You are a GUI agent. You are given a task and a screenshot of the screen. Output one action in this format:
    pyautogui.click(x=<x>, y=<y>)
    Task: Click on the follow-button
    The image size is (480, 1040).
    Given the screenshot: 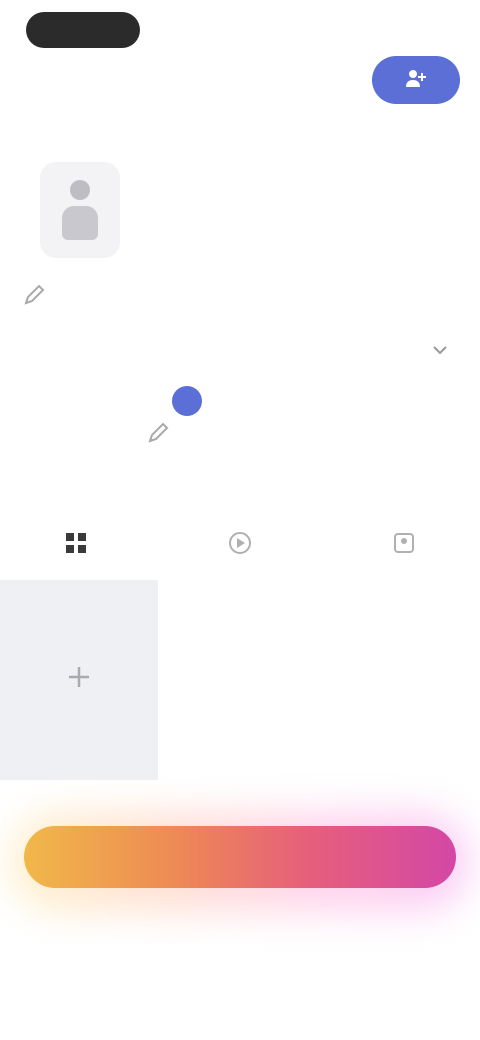 What is the action you would take?
    pyautogui.click(x=416, y=80)
    